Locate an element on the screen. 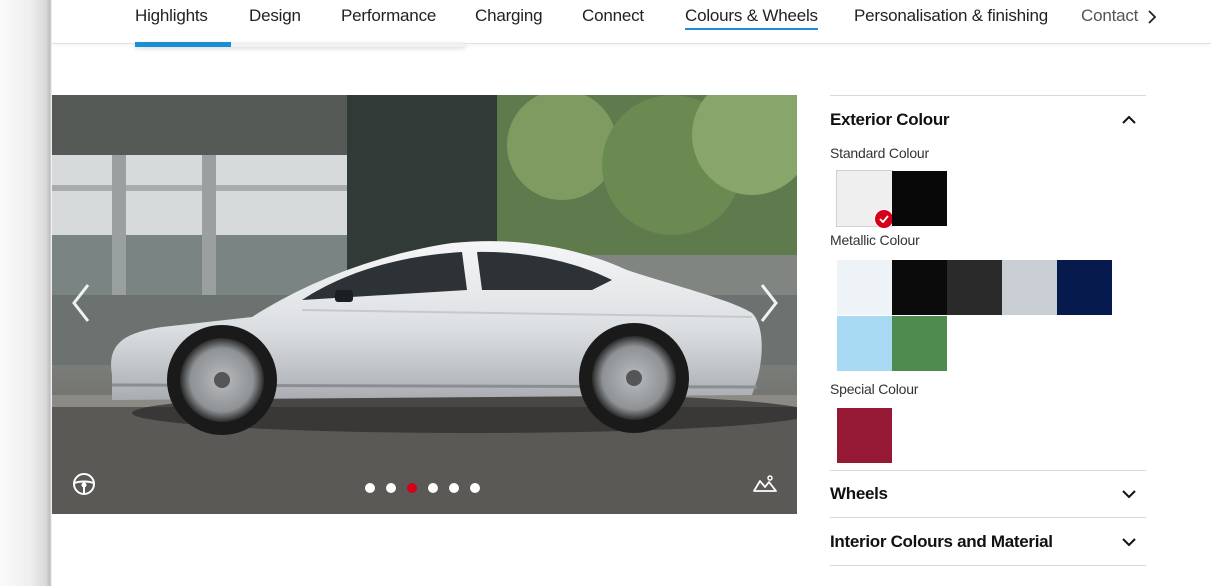  standard-colour-swatches is located at coordinates (991, 200).